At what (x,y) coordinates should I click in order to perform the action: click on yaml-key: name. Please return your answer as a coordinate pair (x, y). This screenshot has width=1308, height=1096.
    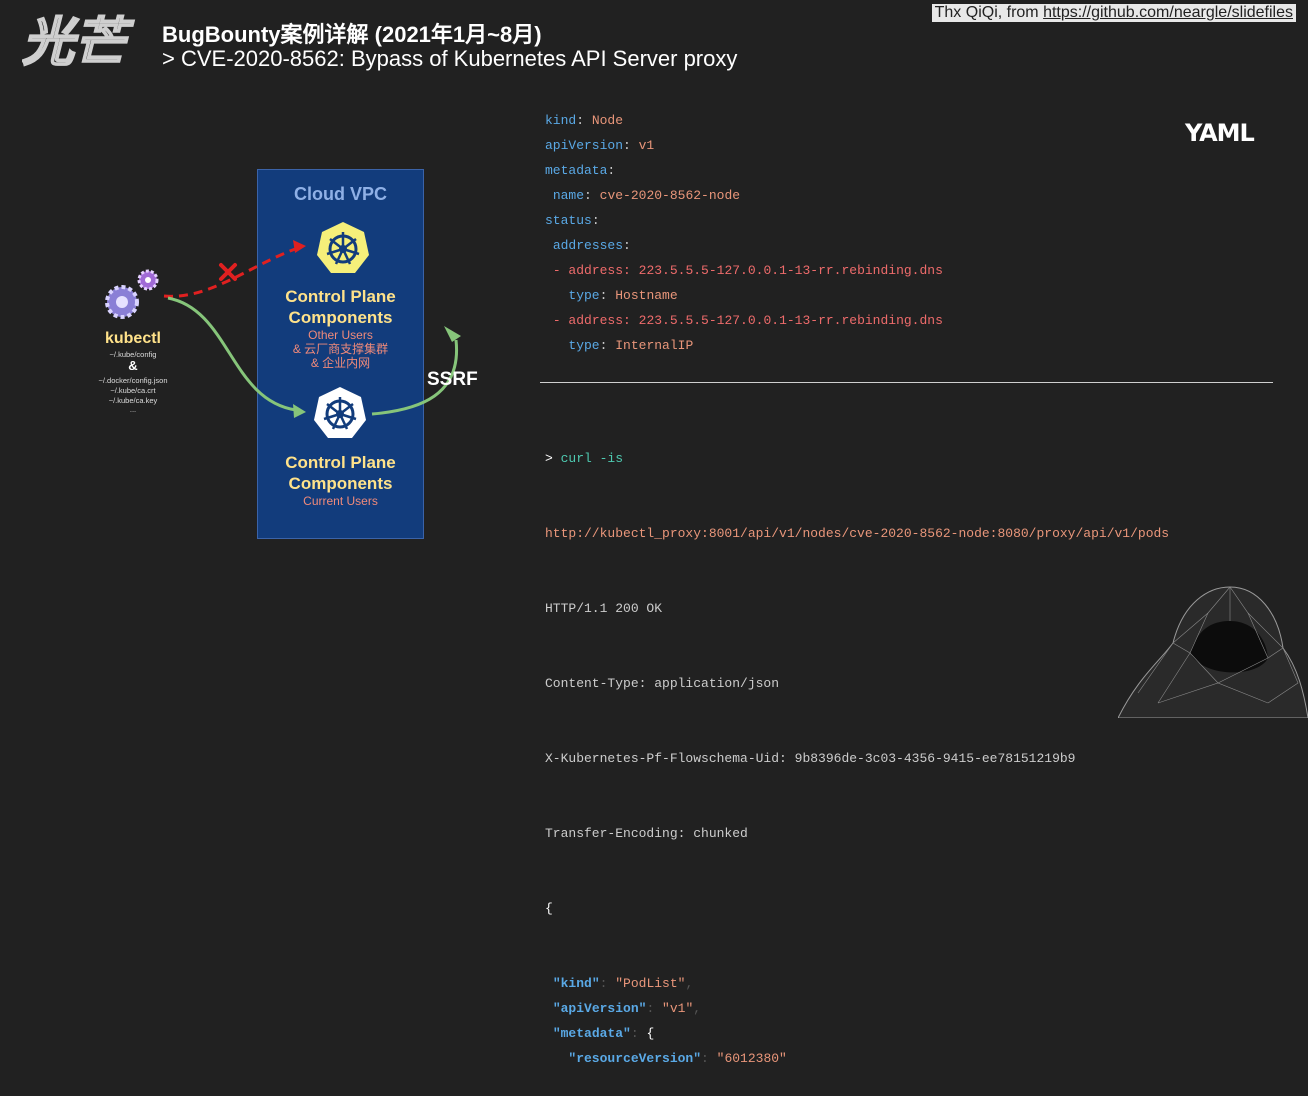
    Looking at the image, I should click on (568, 195).